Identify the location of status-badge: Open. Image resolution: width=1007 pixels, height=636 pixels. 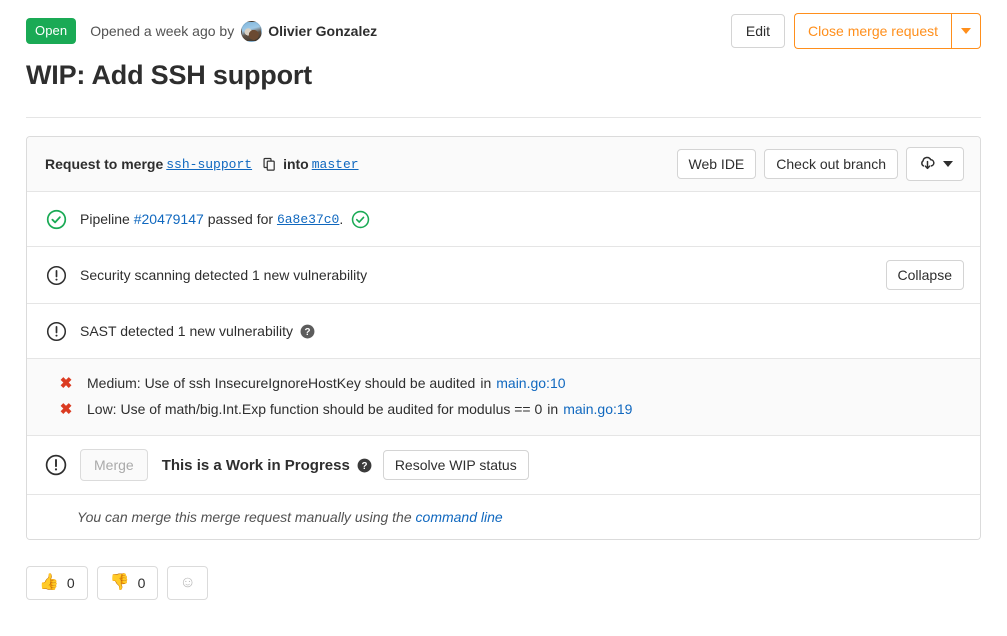
(51, 31).